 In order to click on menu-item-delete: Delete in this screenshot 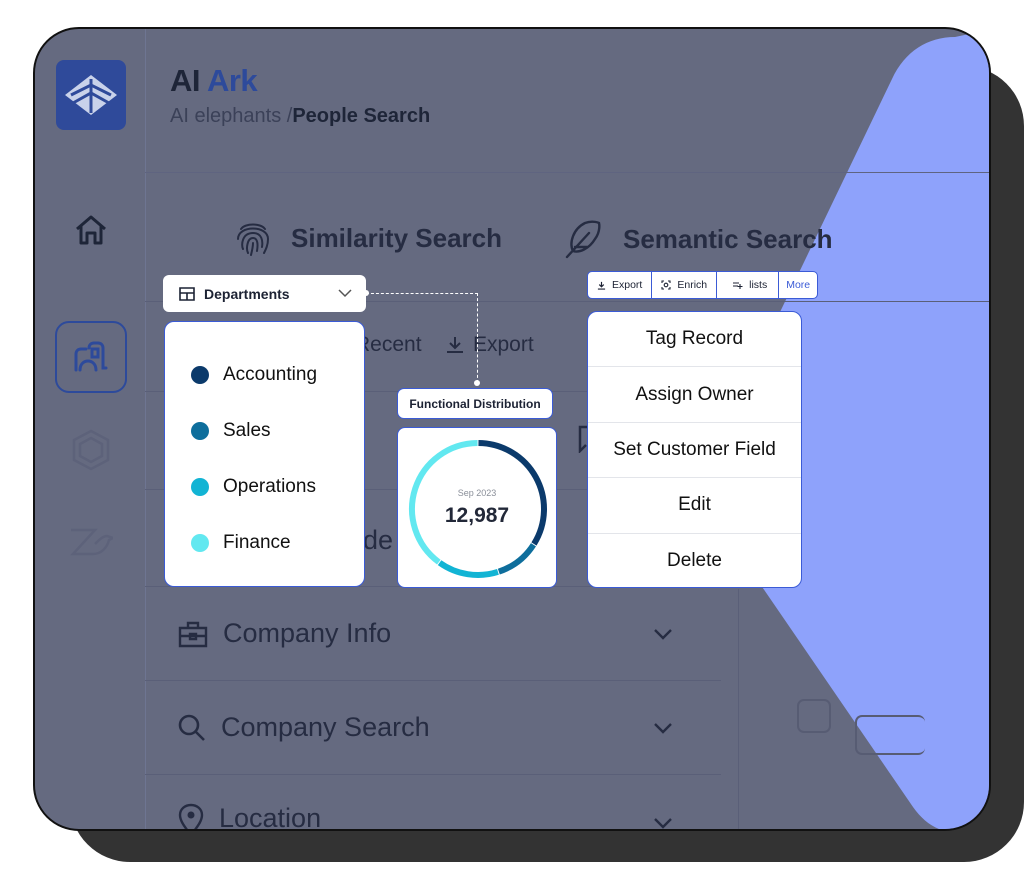, I will do `click(694, 560)`.